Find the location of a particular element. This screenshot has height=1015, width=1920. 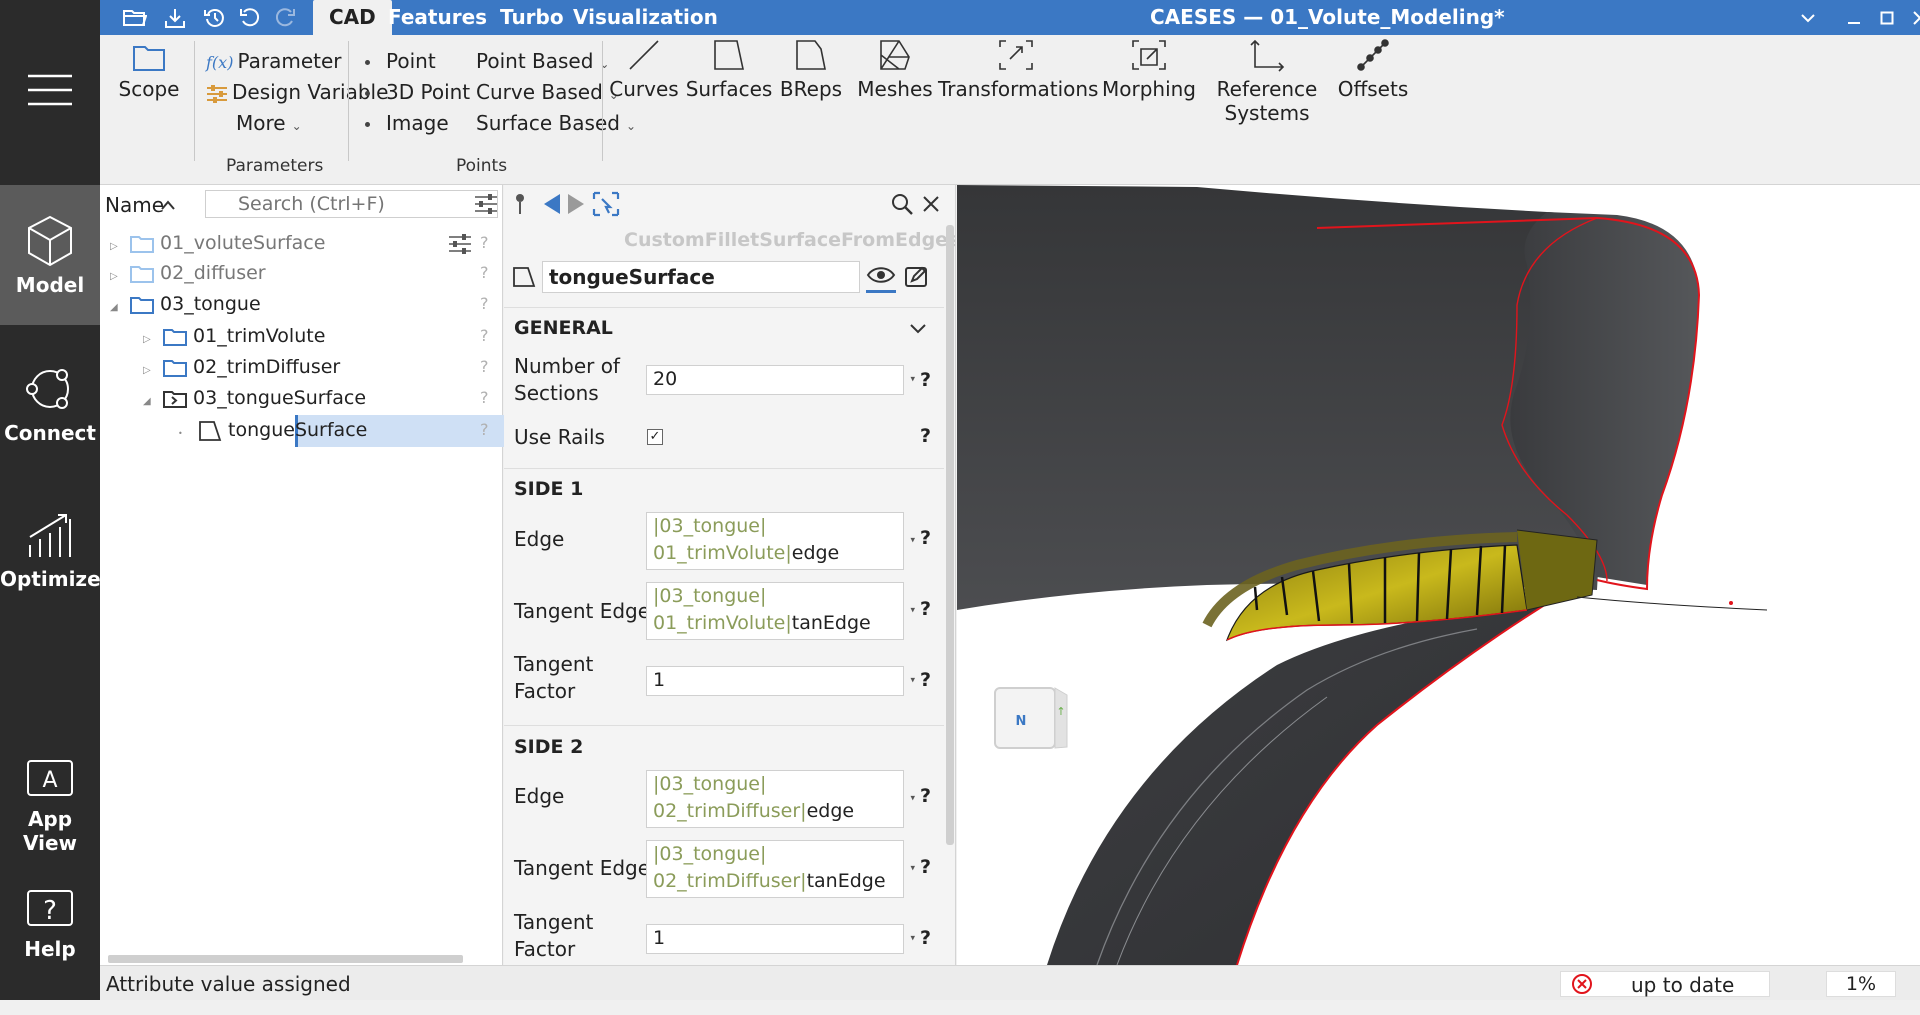

image-button: Image is located at coordinates (407, 123).